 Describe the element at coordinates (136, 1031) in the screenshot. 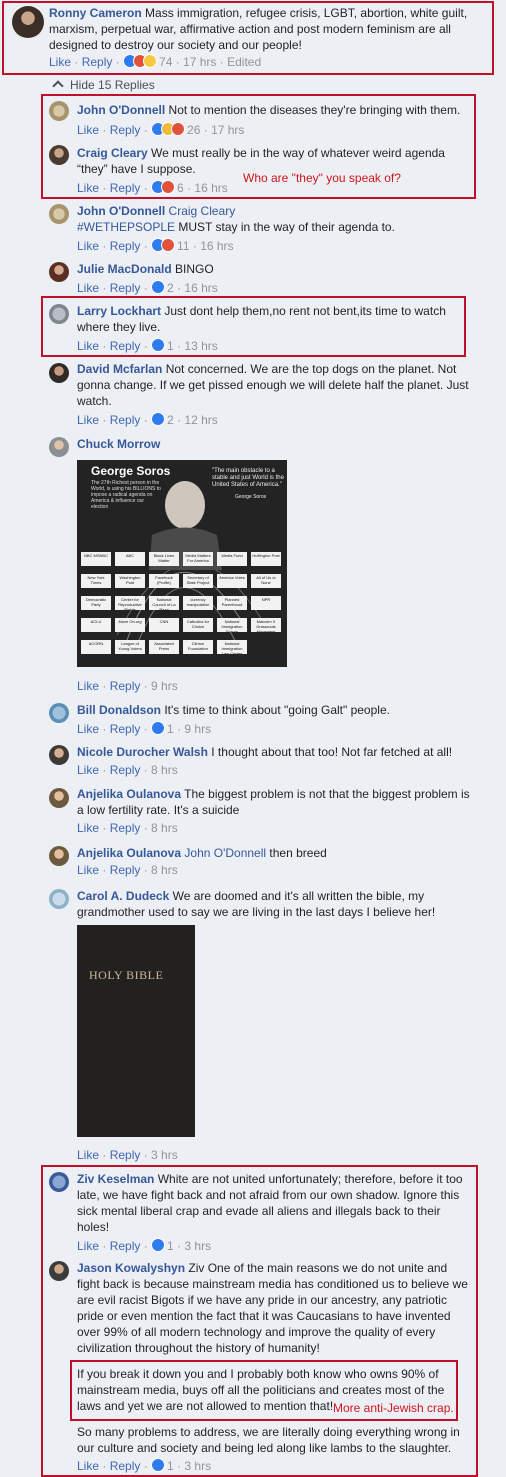

I see `bible-image: HOLY BIBLE` at that location.